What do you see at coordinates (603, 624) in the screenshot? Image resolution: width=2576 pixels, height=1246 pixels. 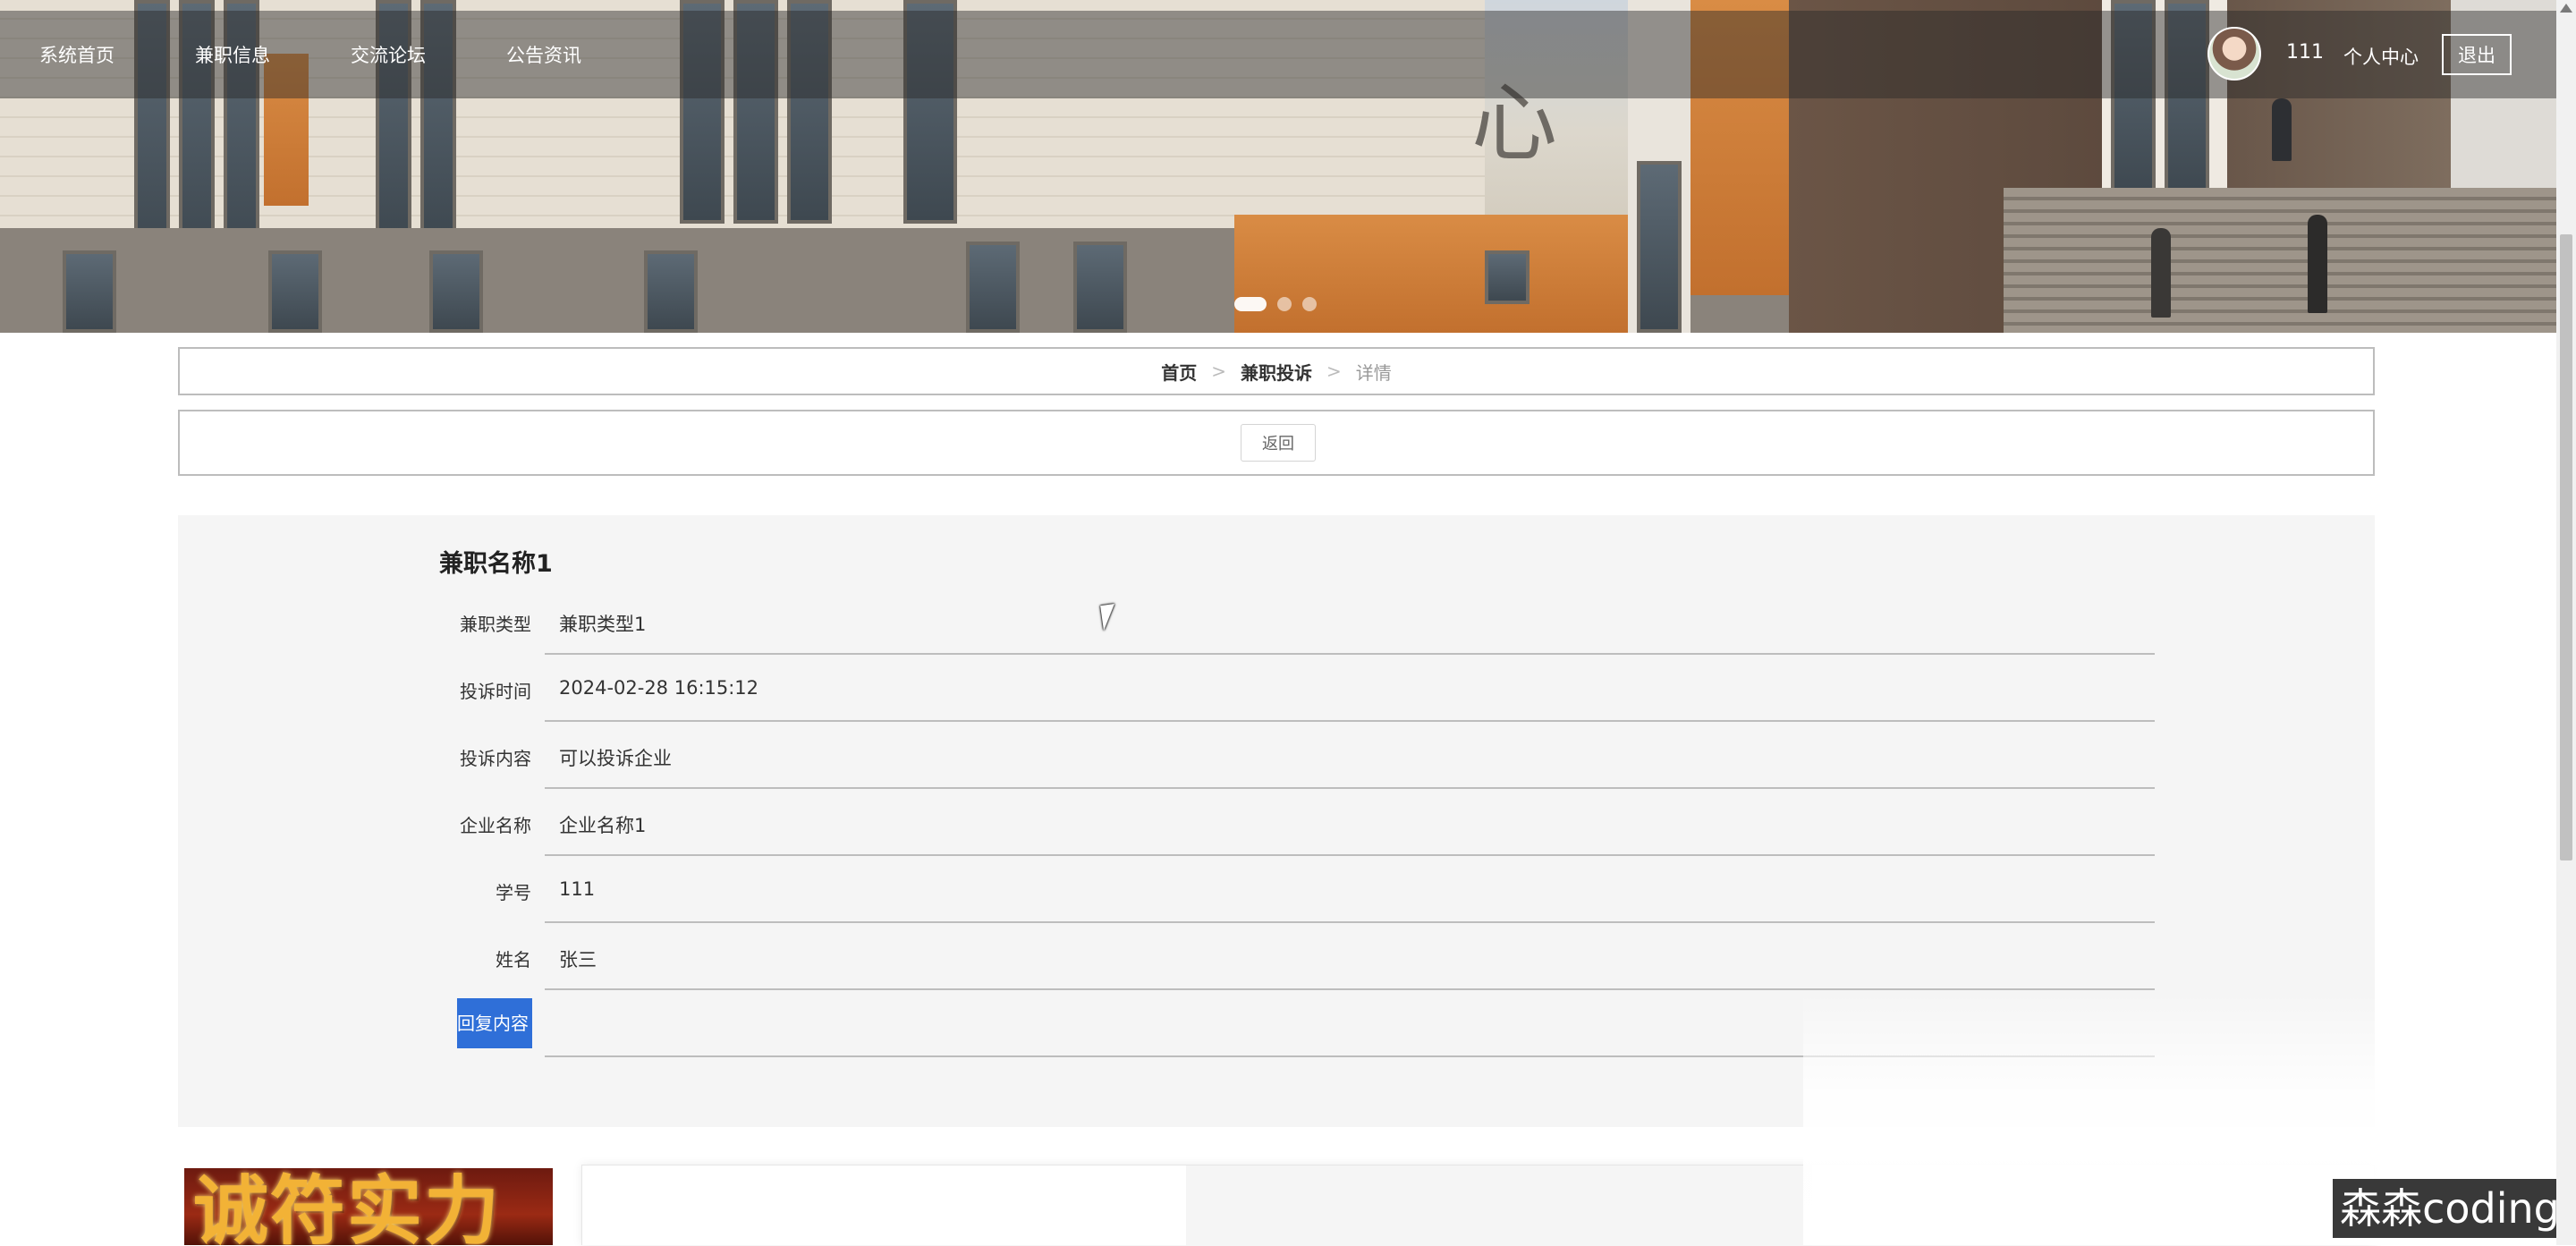 I see `field-value: 兼职类型1` at bounding box center [603, 624].